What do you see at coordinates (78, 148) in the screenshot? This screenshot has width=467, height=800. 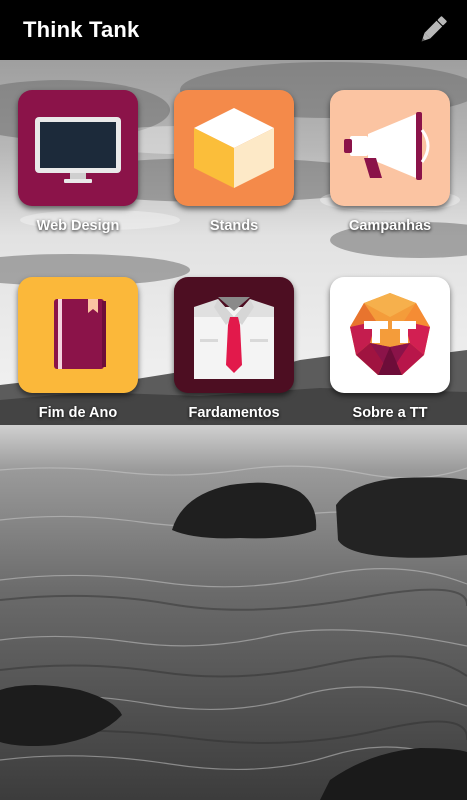 I see `monitor-icon` at bounding box center [78, 148].